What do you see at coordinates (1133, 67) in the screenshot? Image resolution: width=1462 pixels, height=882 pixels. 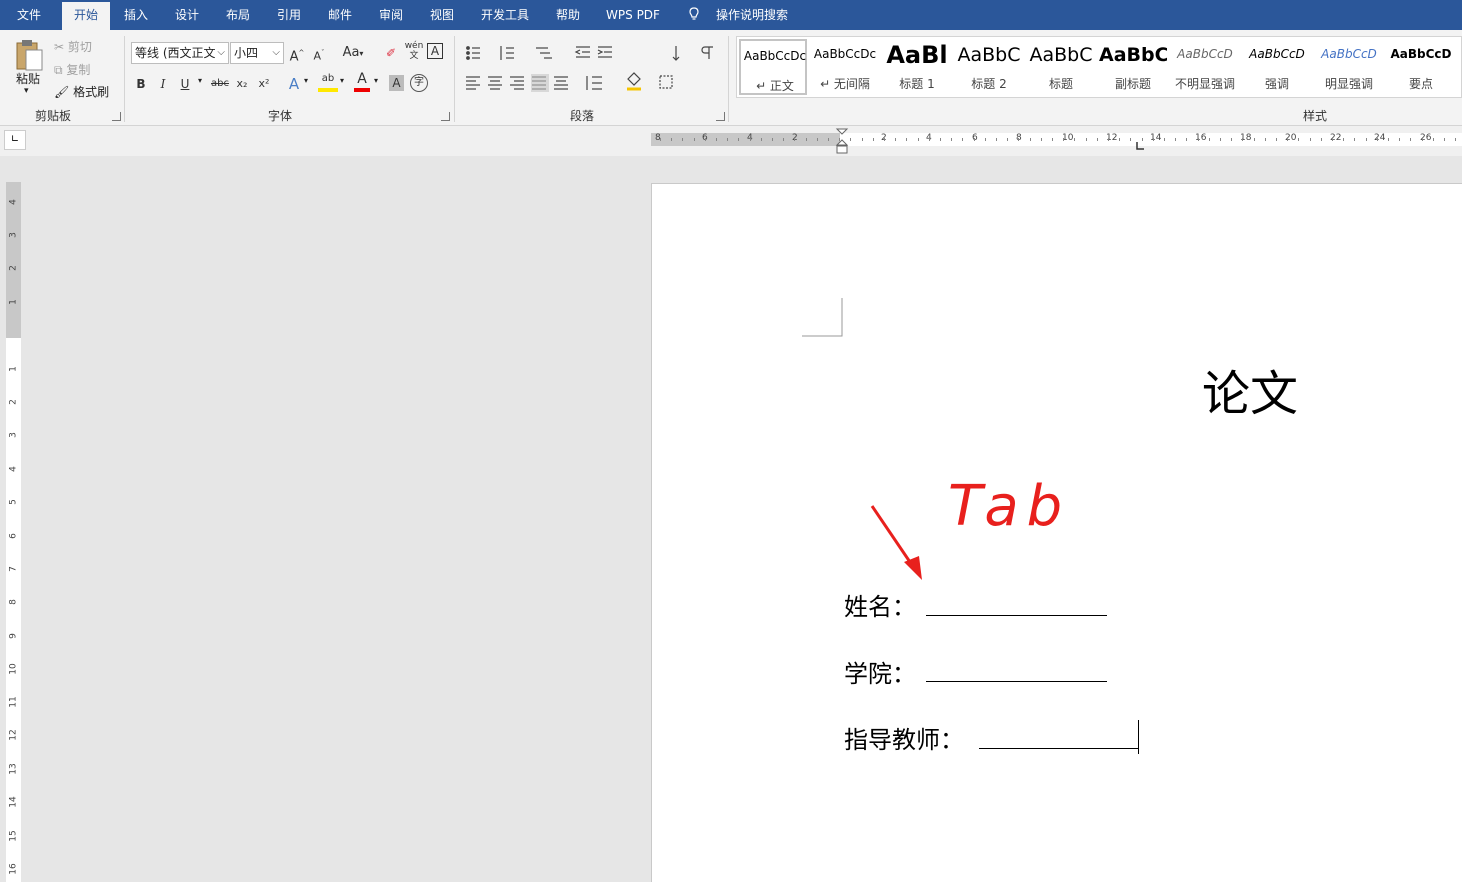 I see `style-subtitle: AaBbC 副标题` at bounding box center [1133, 67].